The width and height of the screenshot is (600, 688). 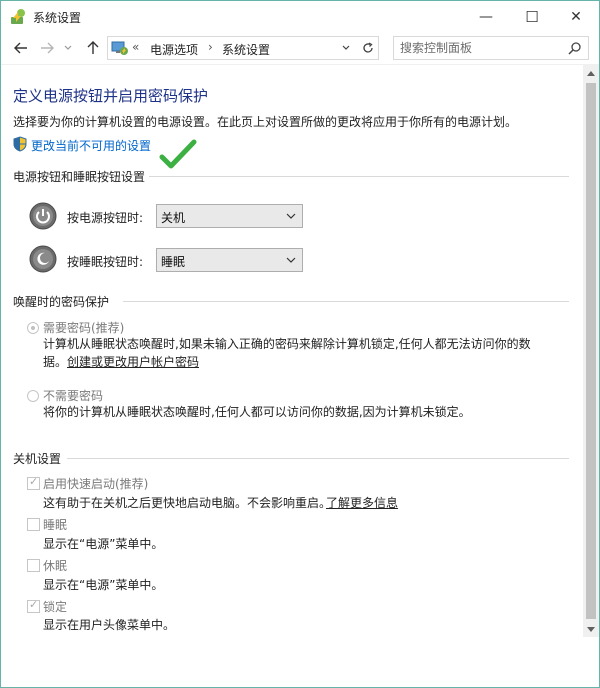 I want to click on chevron-up-icon, so click(x=591, y=73).